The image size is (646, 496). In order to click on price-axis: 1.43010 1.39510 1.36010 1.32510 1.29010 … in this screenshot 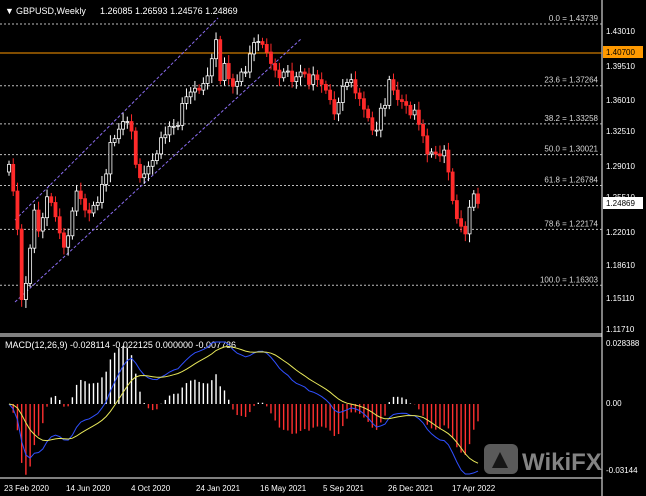, I will do `click(618, 248)`.